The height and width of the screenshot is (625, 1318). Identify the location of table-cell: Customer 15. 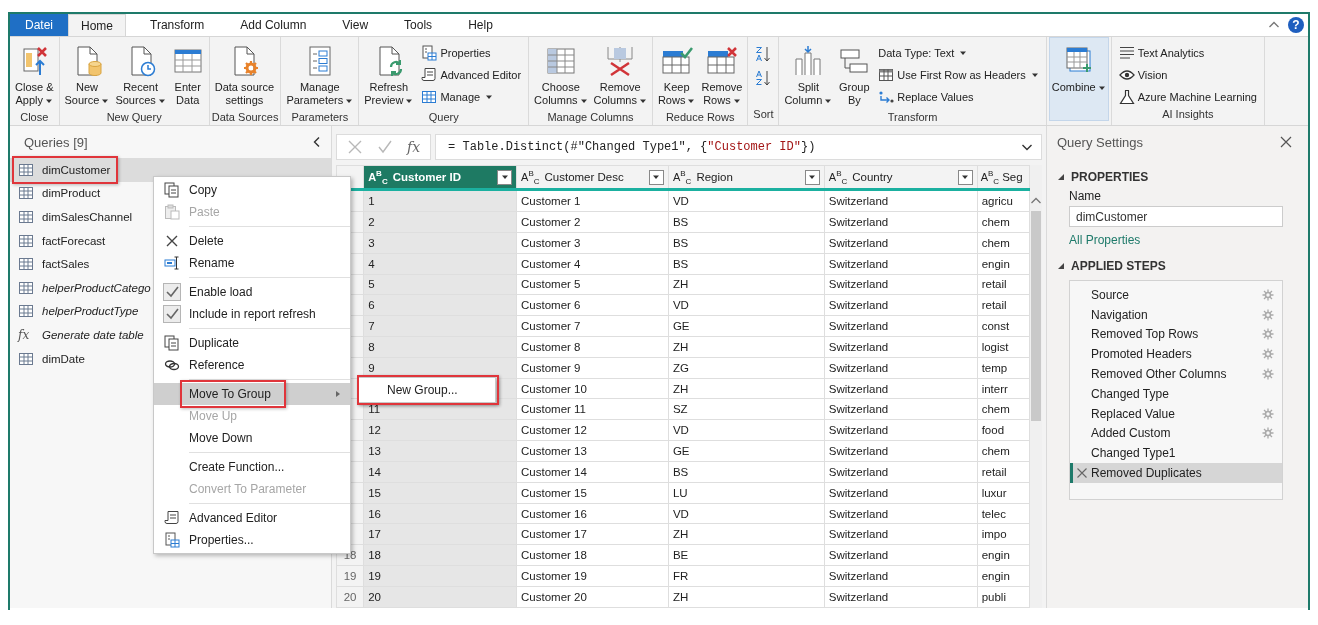
(592, 493).